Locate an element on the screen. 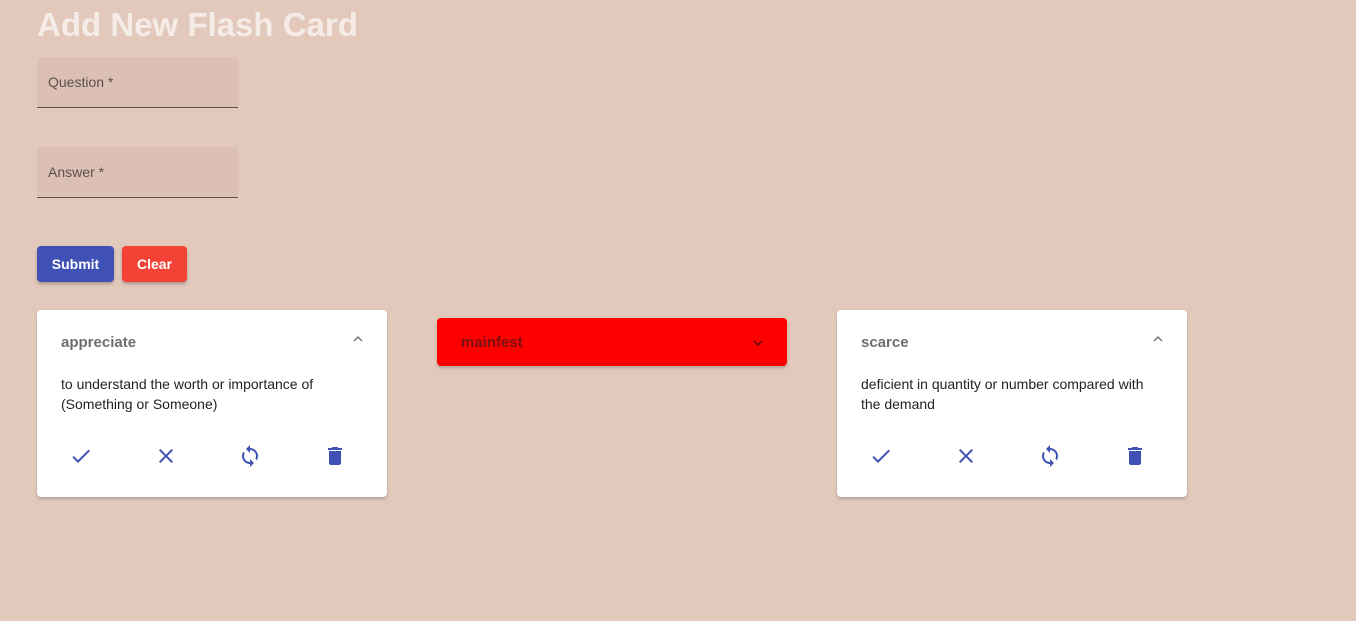 Image resolution: width=1356 pixels, height=621 pixels. chevron-down-icon is located at coordinates (758, 343).